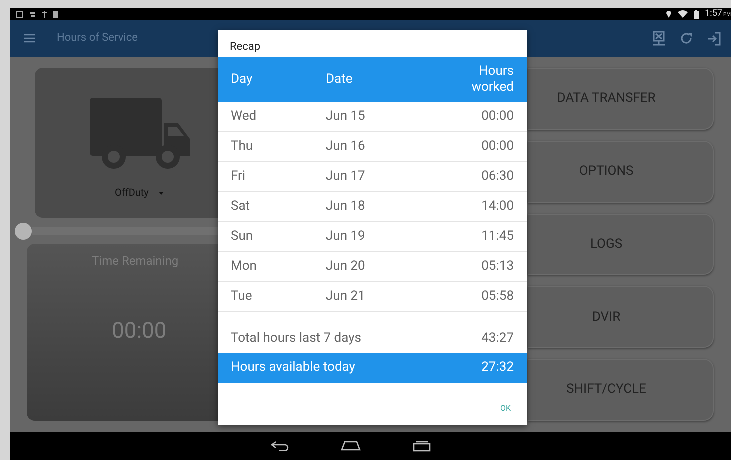 The image size is (731, 460). I want to click on total-value: 43:27, so click(498, 339).